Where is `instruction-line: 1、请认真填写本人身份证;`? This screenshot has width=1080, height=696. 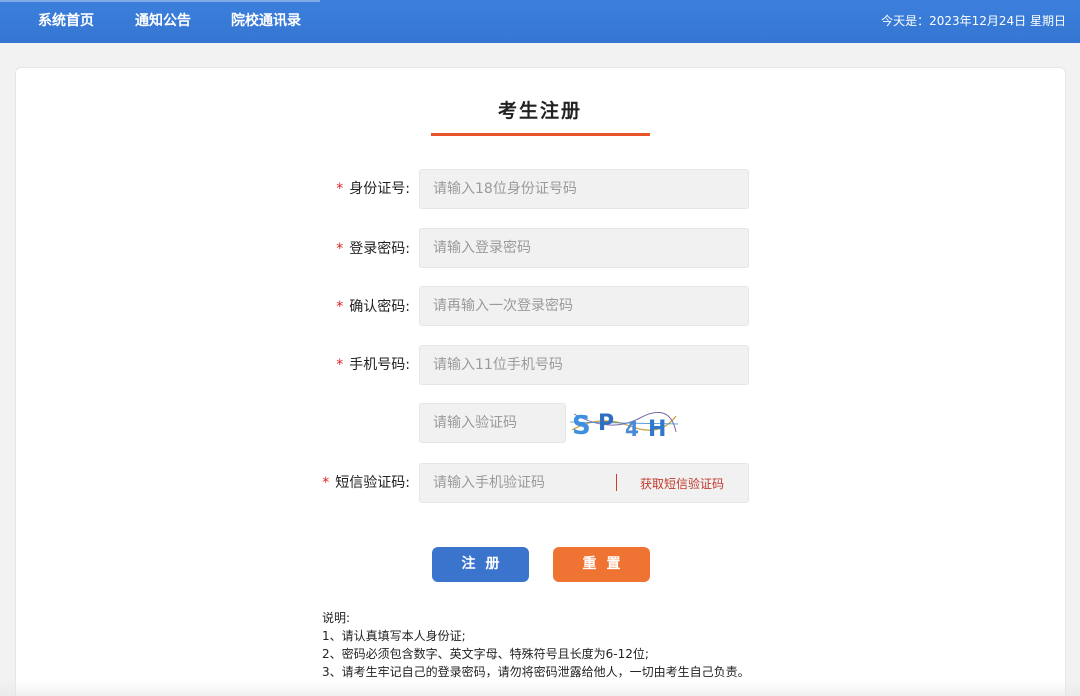
instruction-line: 1、请认真填写本人身份证; is located at coordinates (394, 636).